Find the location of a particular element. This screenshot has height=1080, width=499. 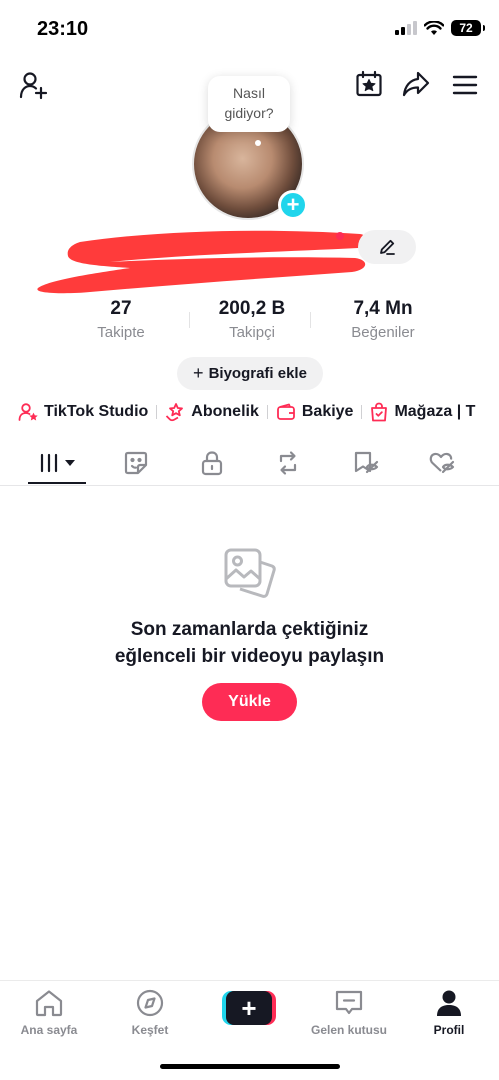

tab-reposts is located at coordinates (288, 463).